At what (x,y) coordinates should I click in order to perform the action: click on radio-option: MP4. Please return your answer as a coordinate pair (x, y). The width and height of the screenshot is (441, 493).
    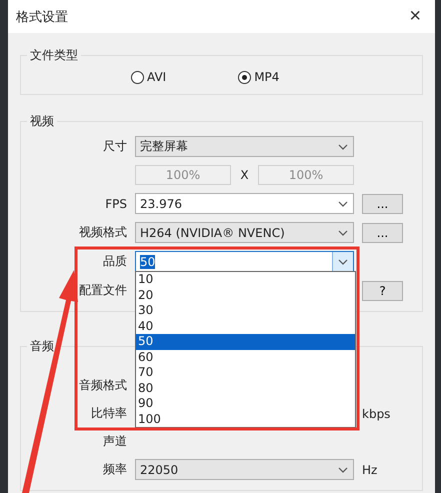
    Looking at the image, I should click on (259, 77).